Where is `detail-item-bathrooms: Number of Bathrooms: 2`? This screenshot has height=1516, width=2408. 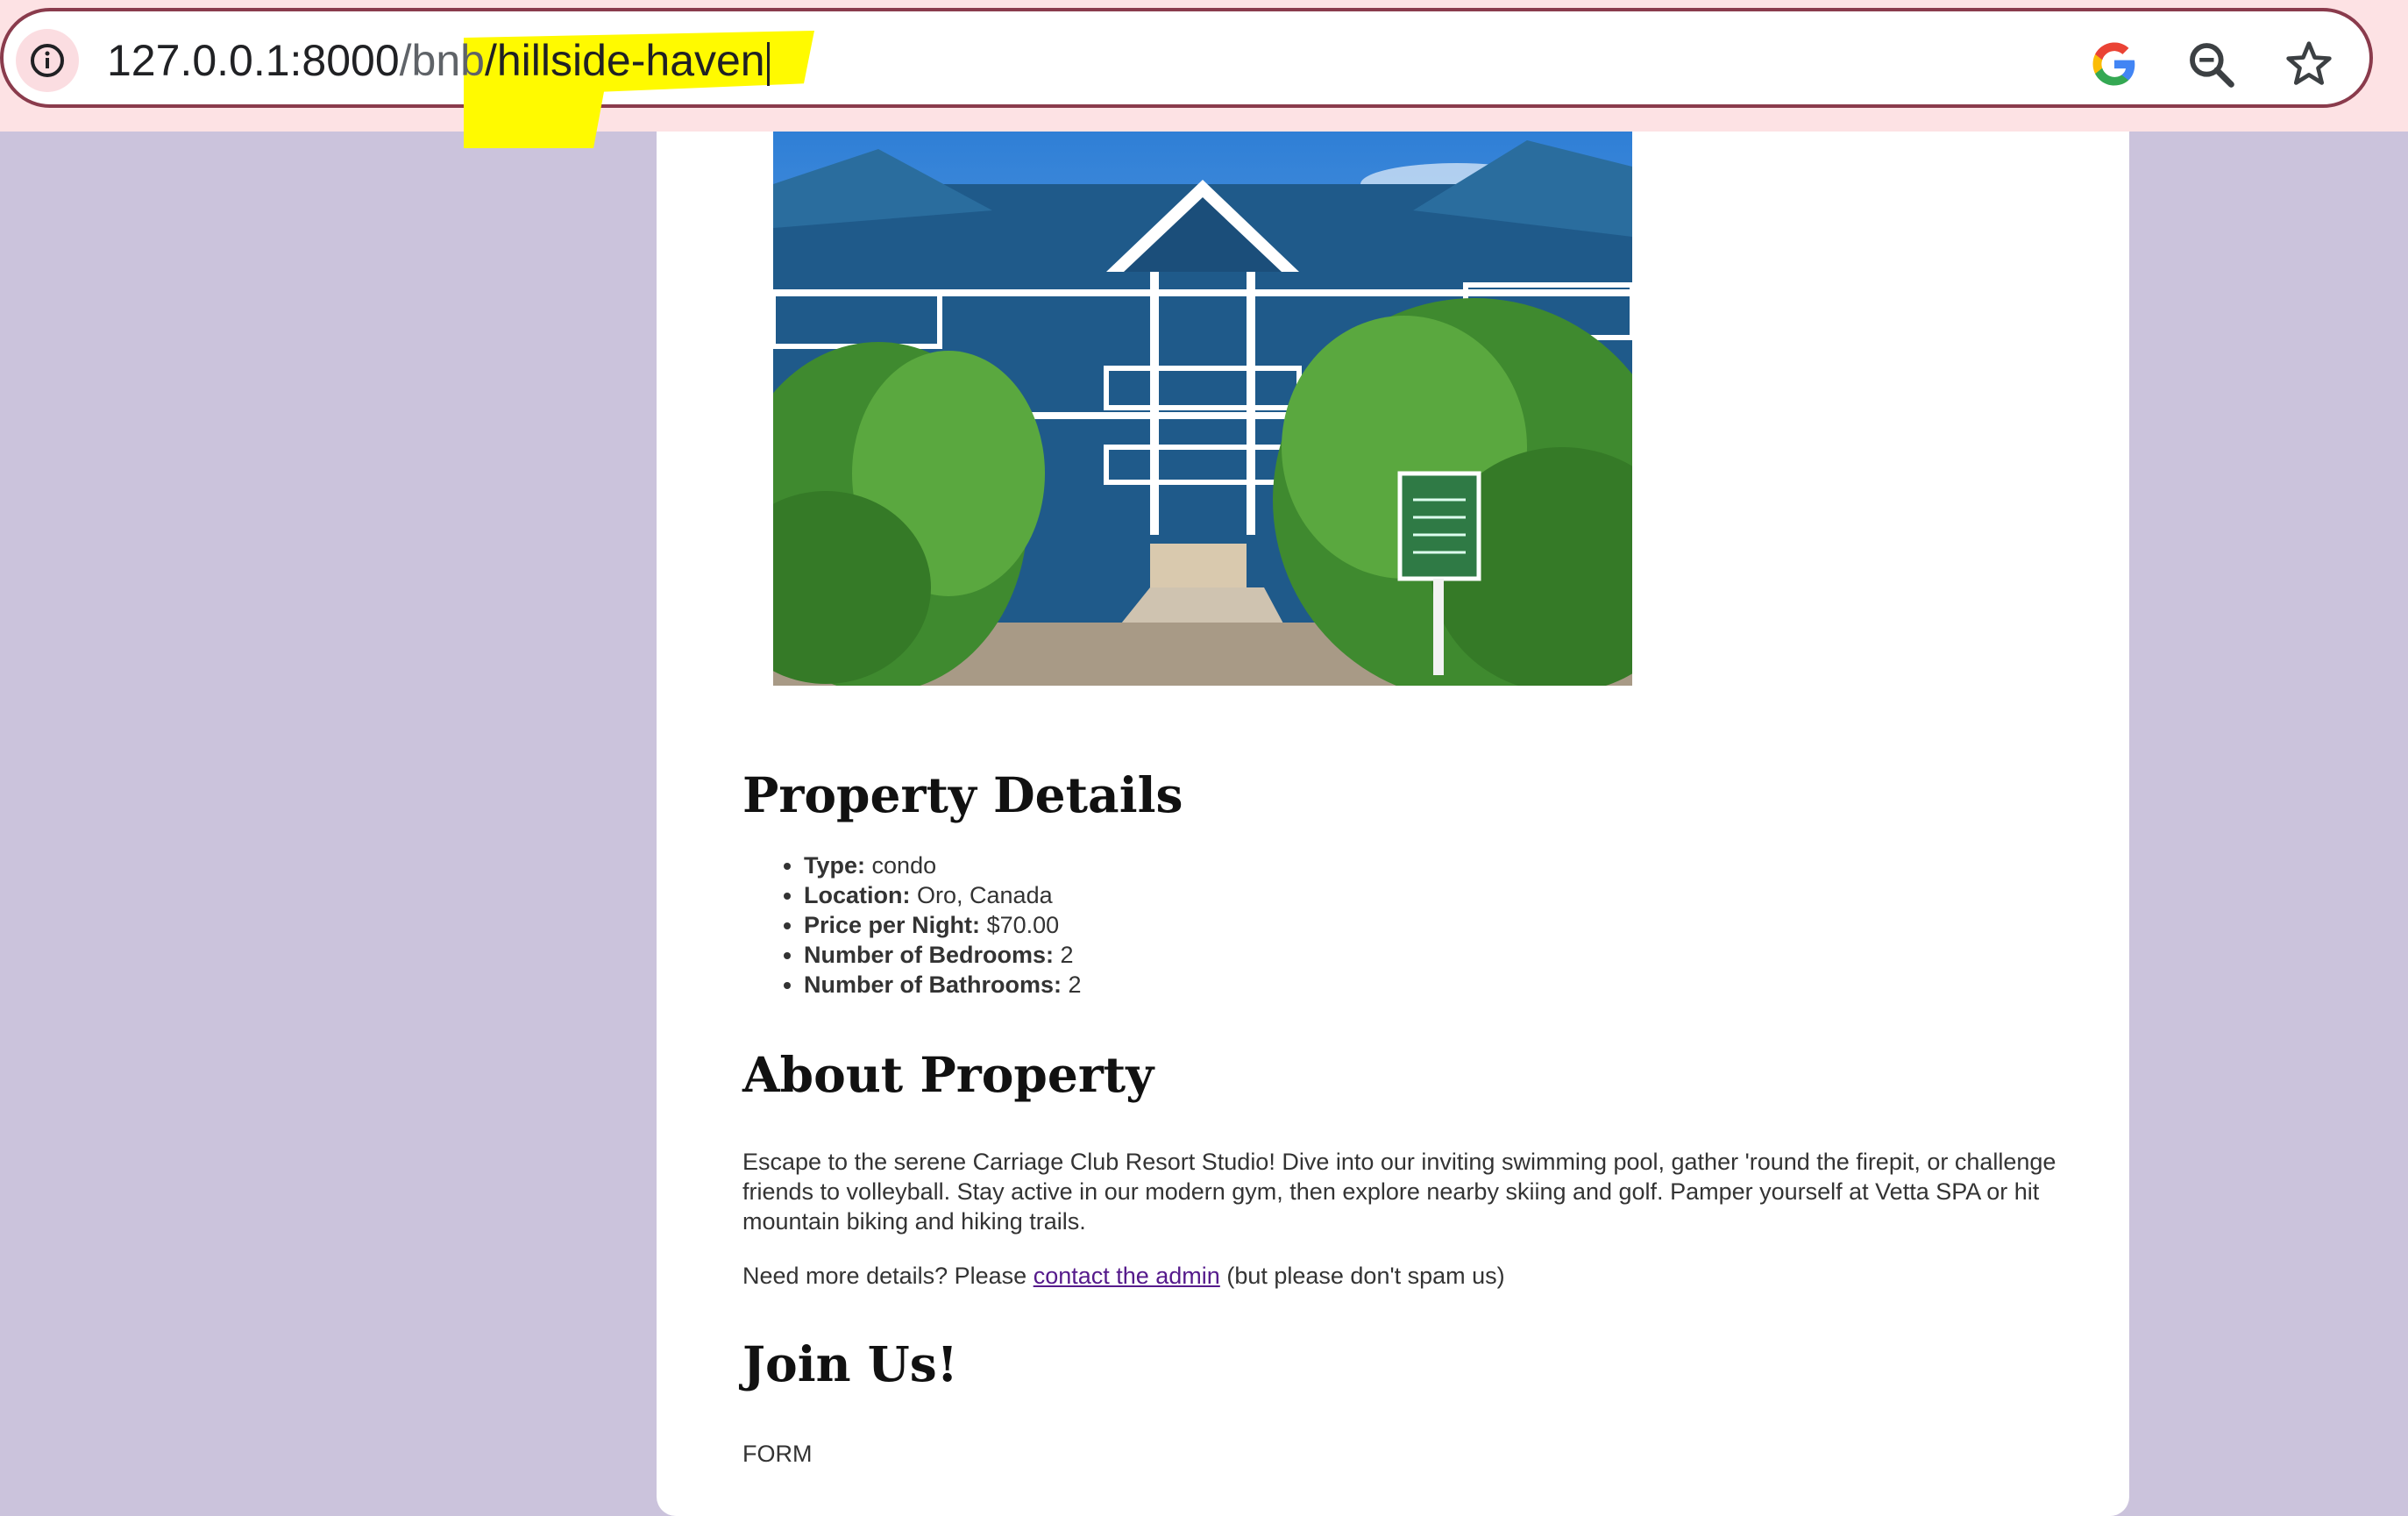 detail-item-bathrooms: Number of Bathrooms: 2 is located at coordinates (943, 985).